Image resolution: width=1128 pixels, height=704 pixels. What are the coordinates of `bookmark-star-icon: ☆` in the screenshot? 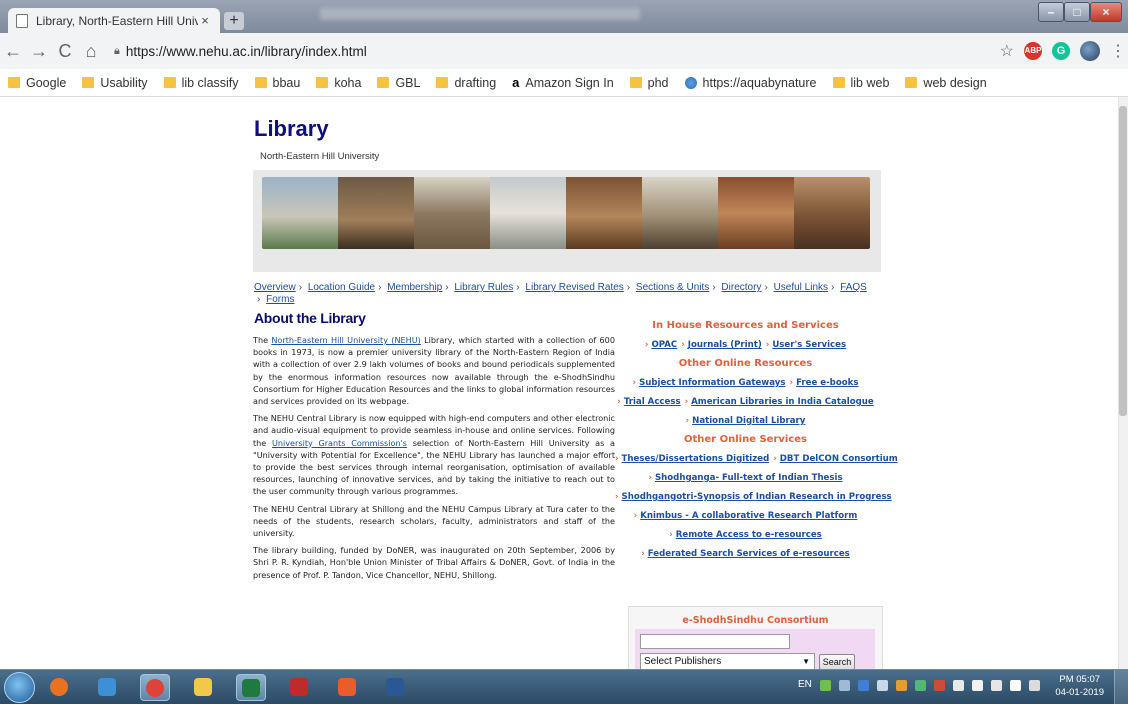 It's located at (1007, 51).